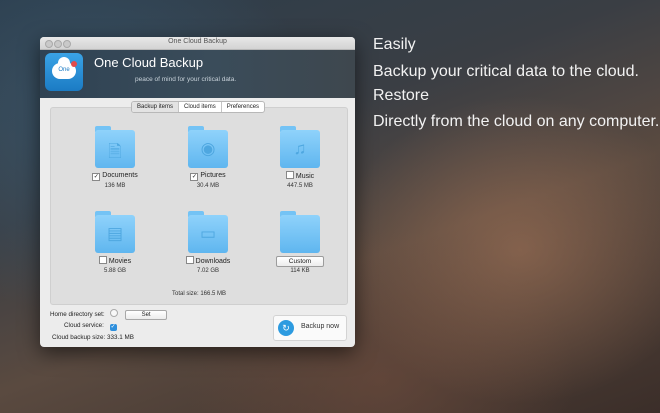 The height and width of the screenshot is (413, 660). I want to click on documents-checkbox: ✓, so click(96, 177).